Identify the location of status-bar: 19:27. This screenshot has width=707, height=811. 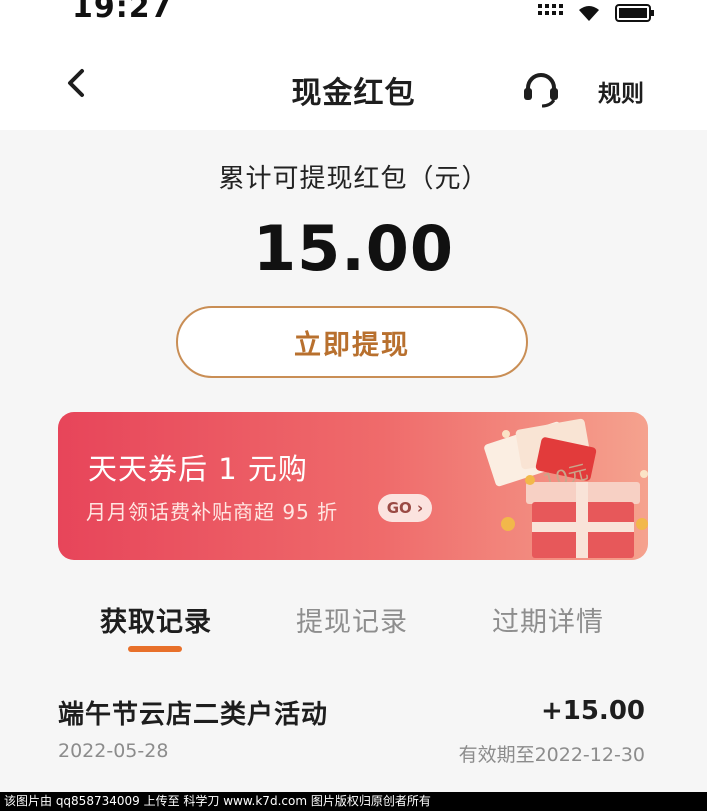
(353, 14).